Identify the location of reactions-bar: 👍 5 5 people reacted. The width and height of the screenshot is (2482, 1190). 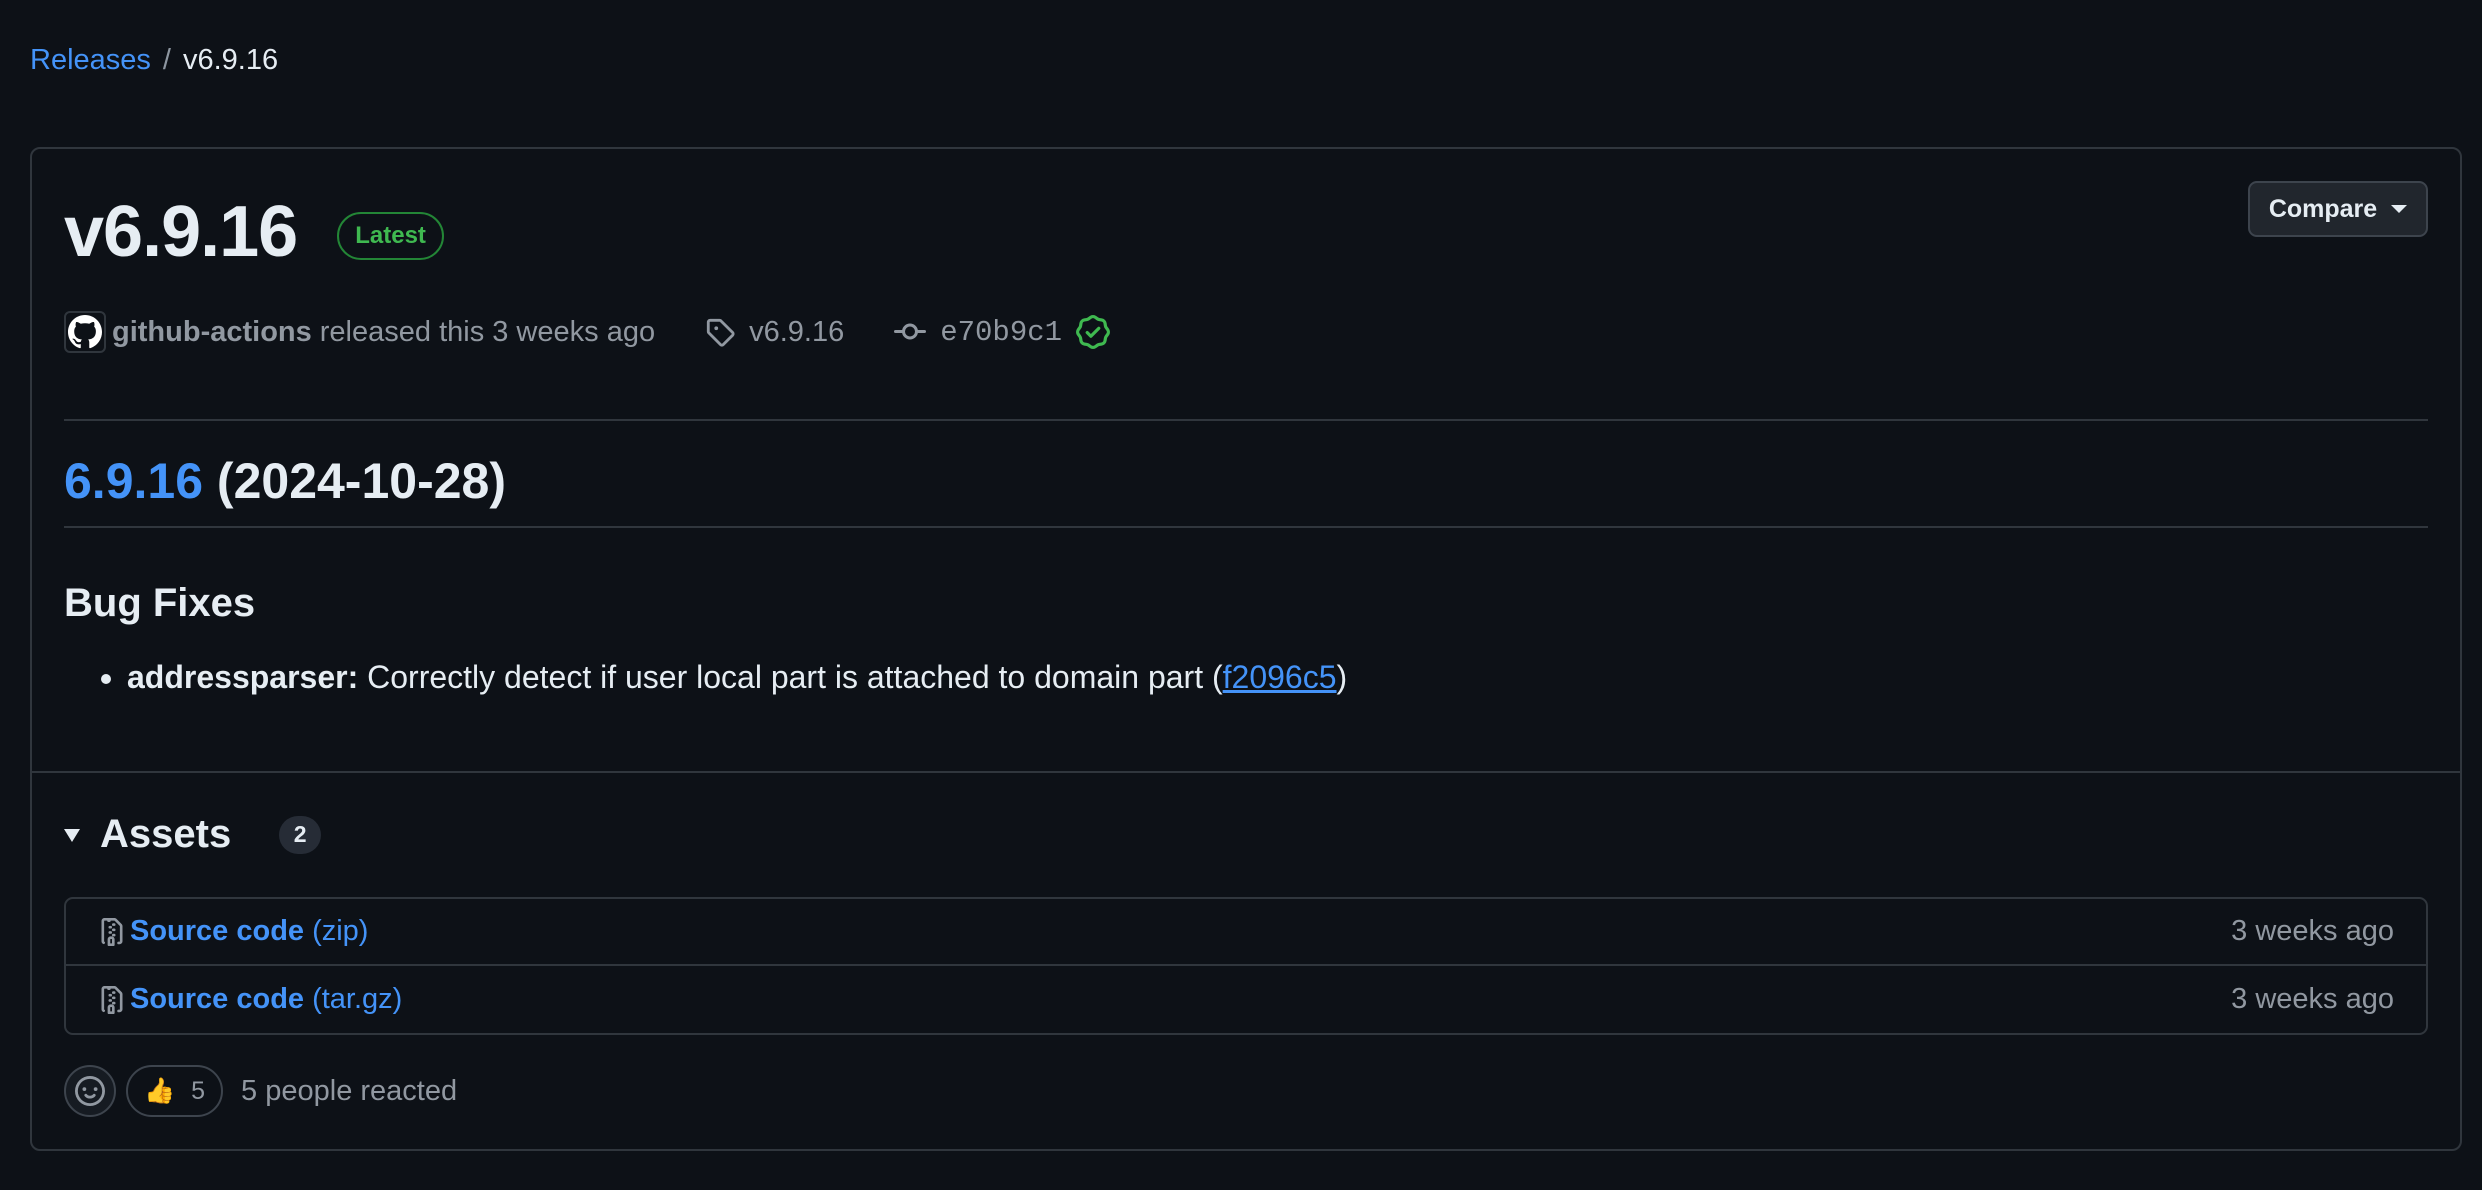
(260, 1091).